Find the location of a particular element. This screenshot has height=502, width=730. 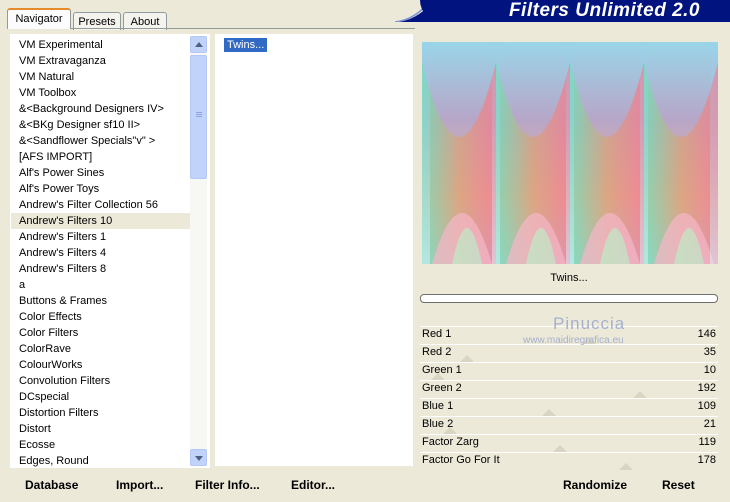

chevron-down-icon is located at coordinates (199, 458).